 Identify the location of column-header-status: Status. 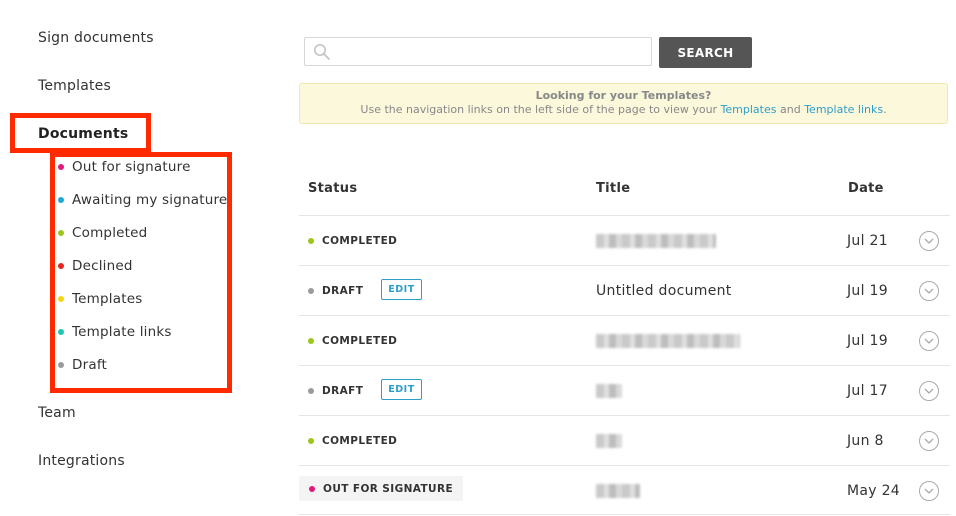
(332, 188).